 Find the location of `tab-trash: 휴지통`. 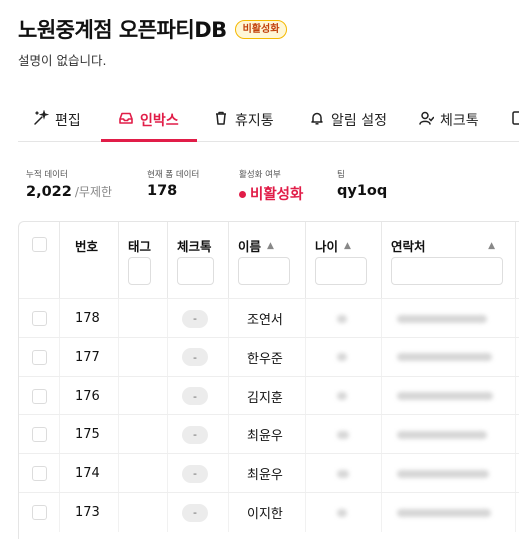

tab-trash: 휴지통 is located at coordinates (243, 120).